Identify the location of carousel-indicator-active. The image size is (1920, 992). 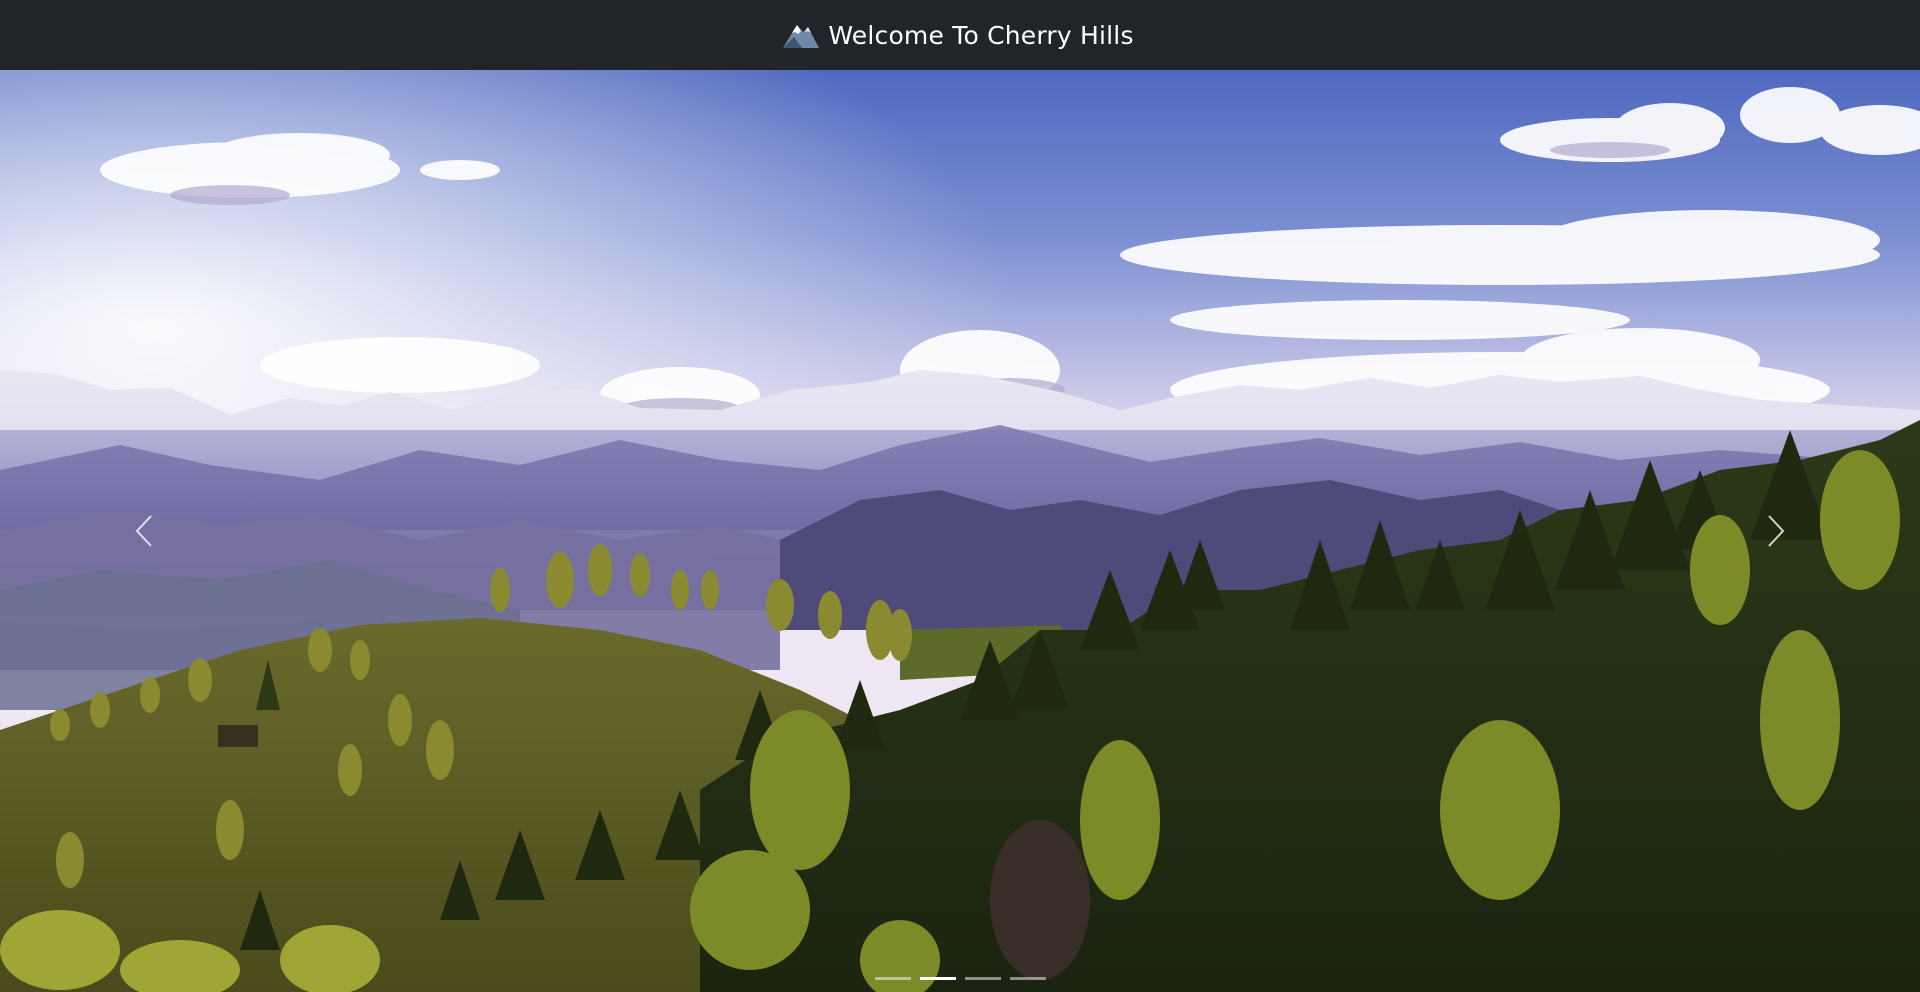
(937, 978).